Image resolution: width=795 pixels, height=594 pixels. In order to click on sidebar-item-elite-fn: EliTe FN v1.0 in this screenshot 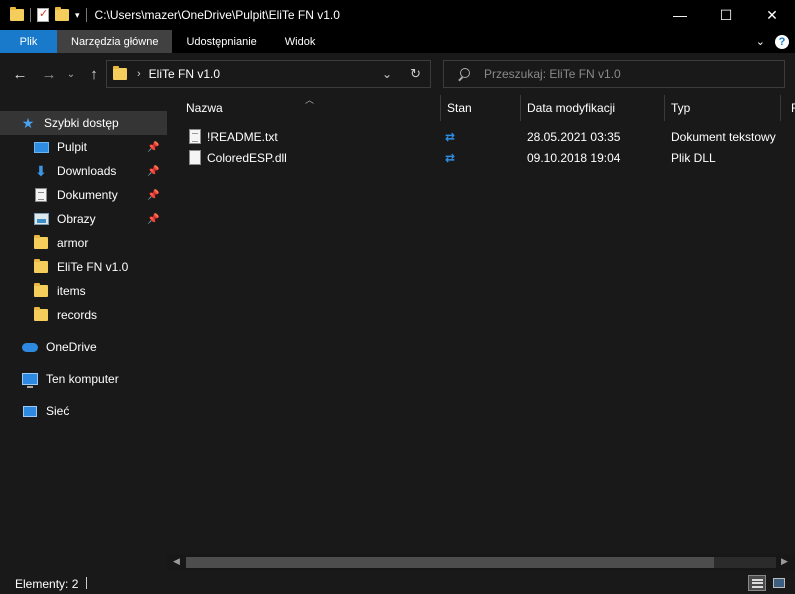, I will do `click(83, 267)`.